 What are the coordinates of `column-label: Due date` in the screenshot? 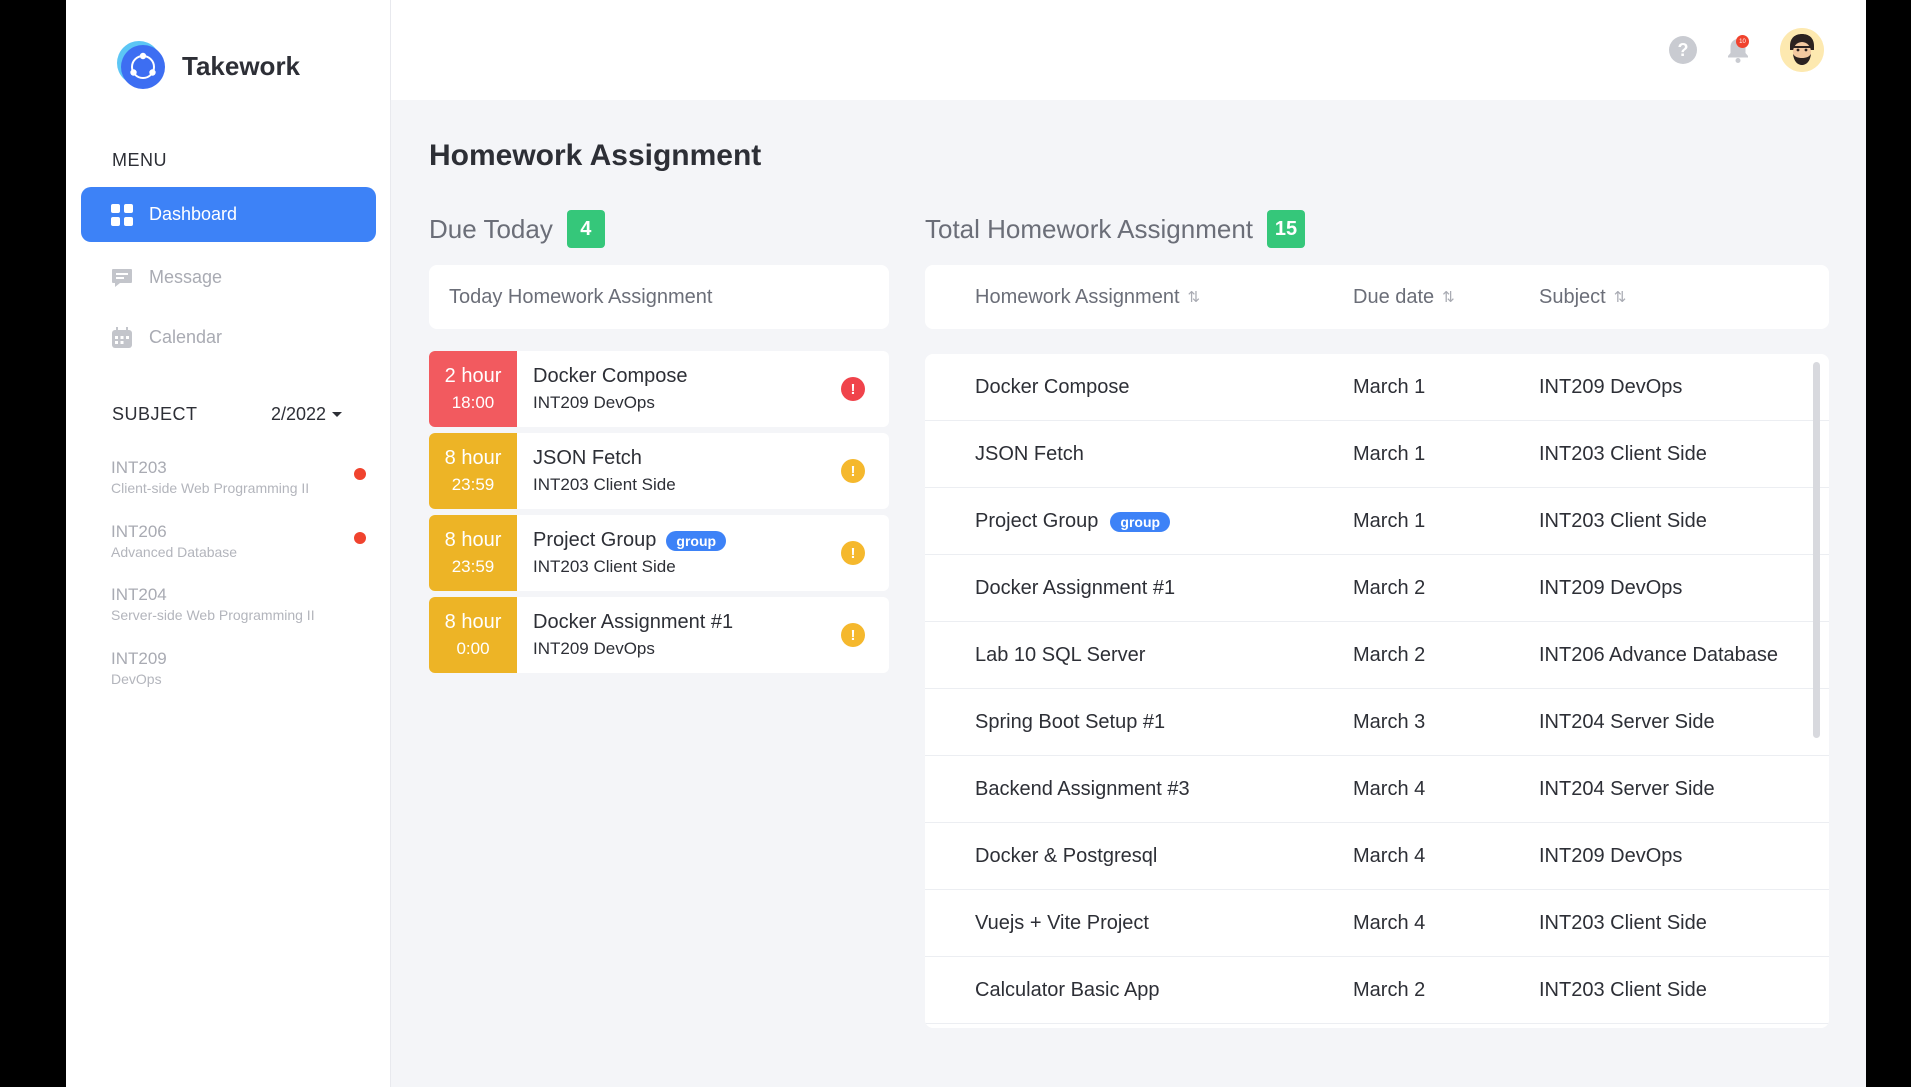 It's located at (1394, 296).